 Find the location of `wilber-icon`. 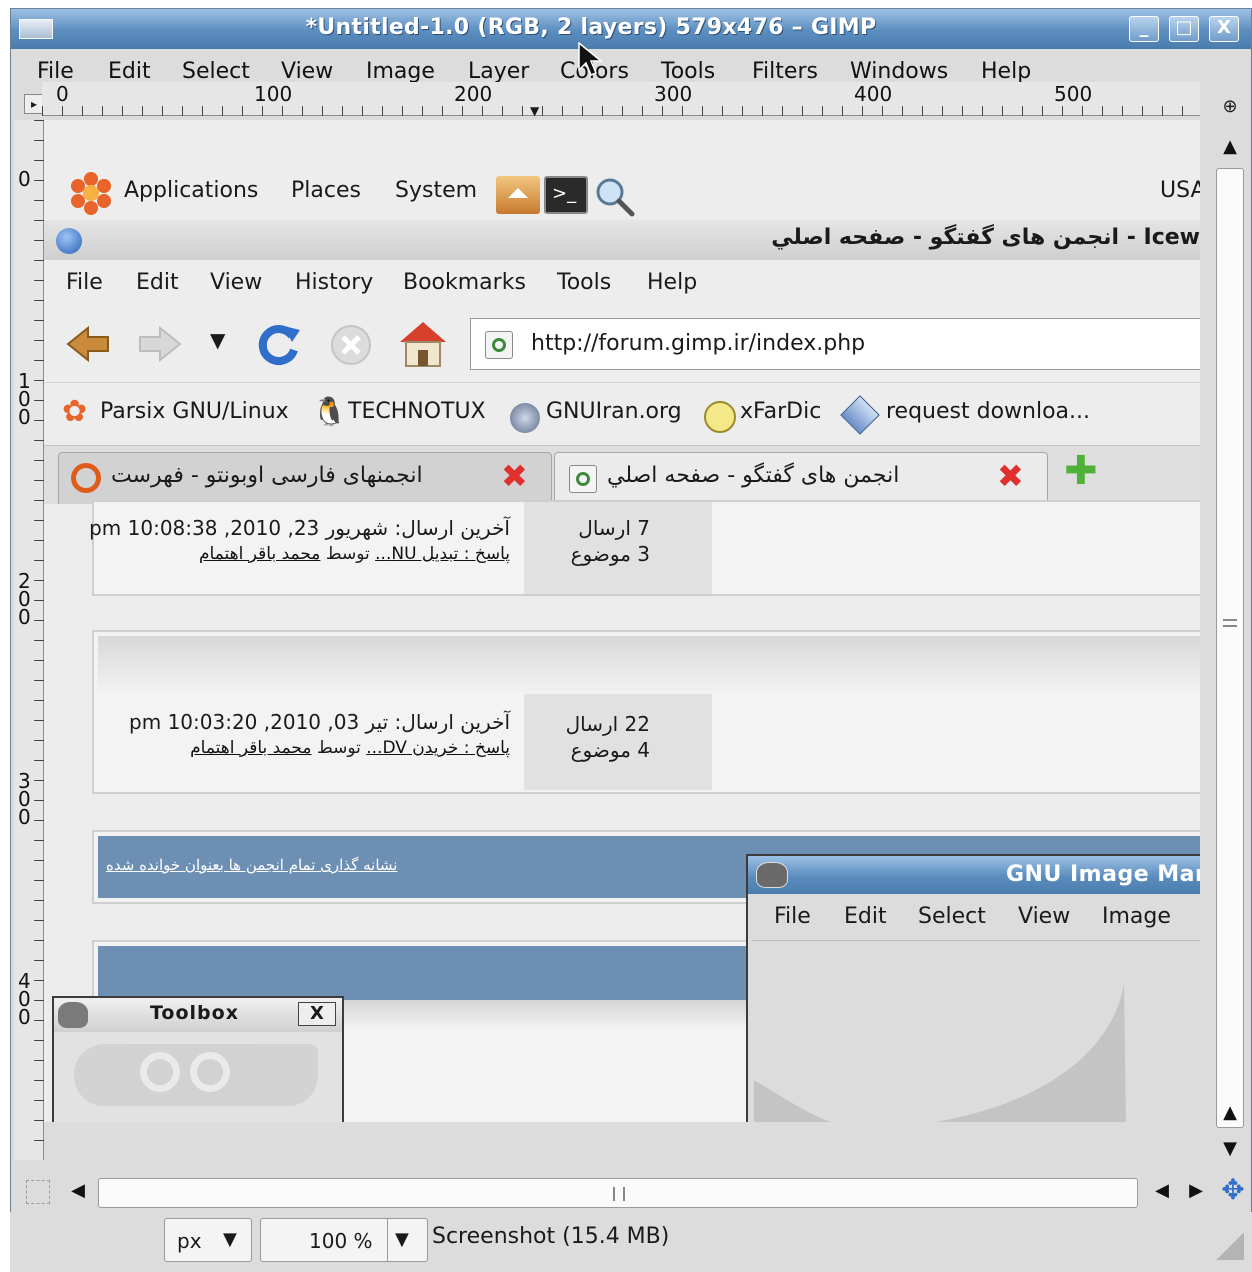

wilber-icon is located at coordinates (73, 1015).